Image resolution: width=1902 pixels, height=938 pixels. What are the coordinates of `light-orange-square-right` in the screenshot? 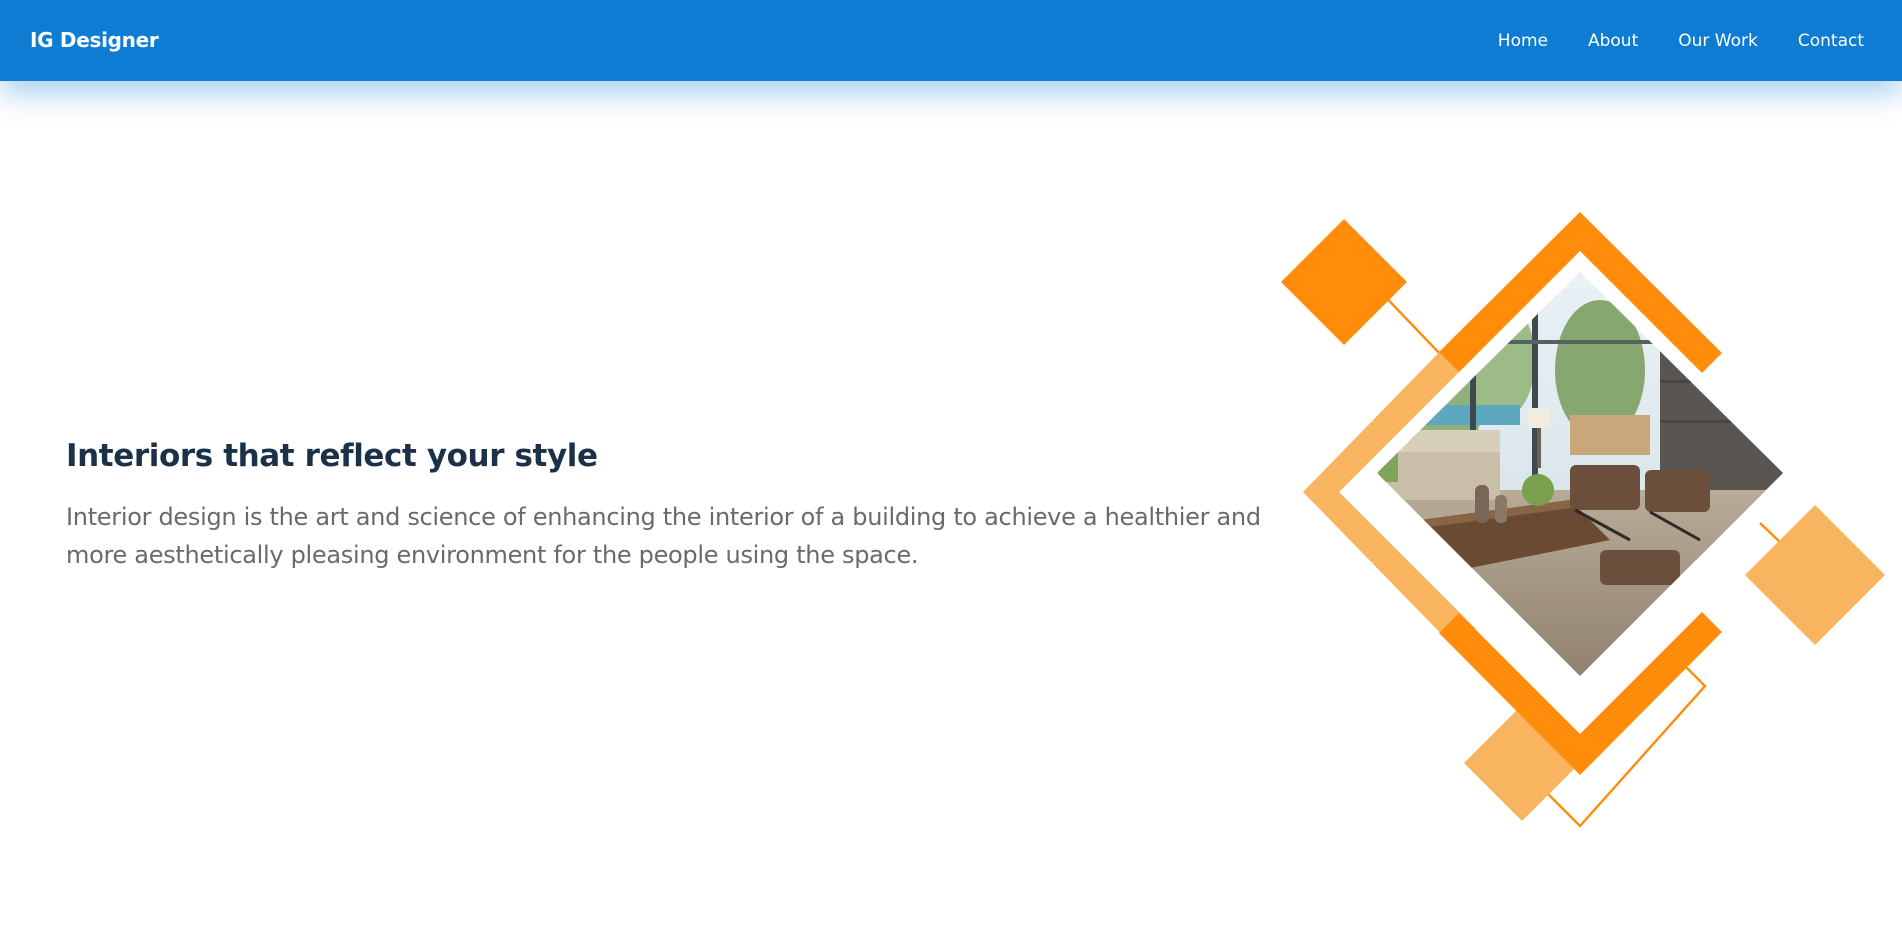 It's located at (1815, 575).